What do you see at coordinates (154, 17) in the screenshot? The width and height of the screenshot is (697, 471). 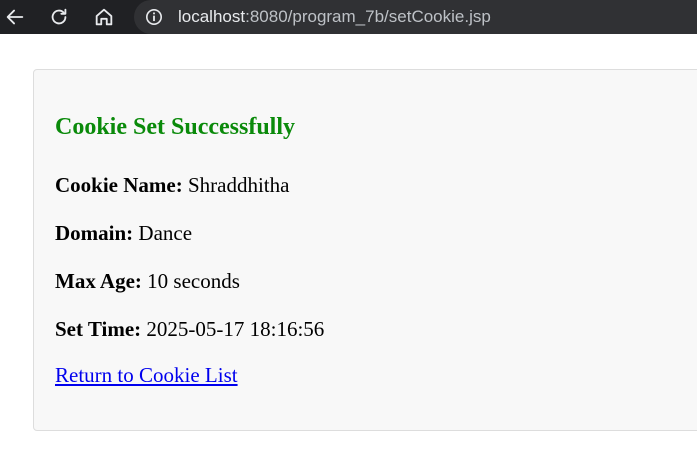 I see `info-icon` at bounding box center [154, 17].